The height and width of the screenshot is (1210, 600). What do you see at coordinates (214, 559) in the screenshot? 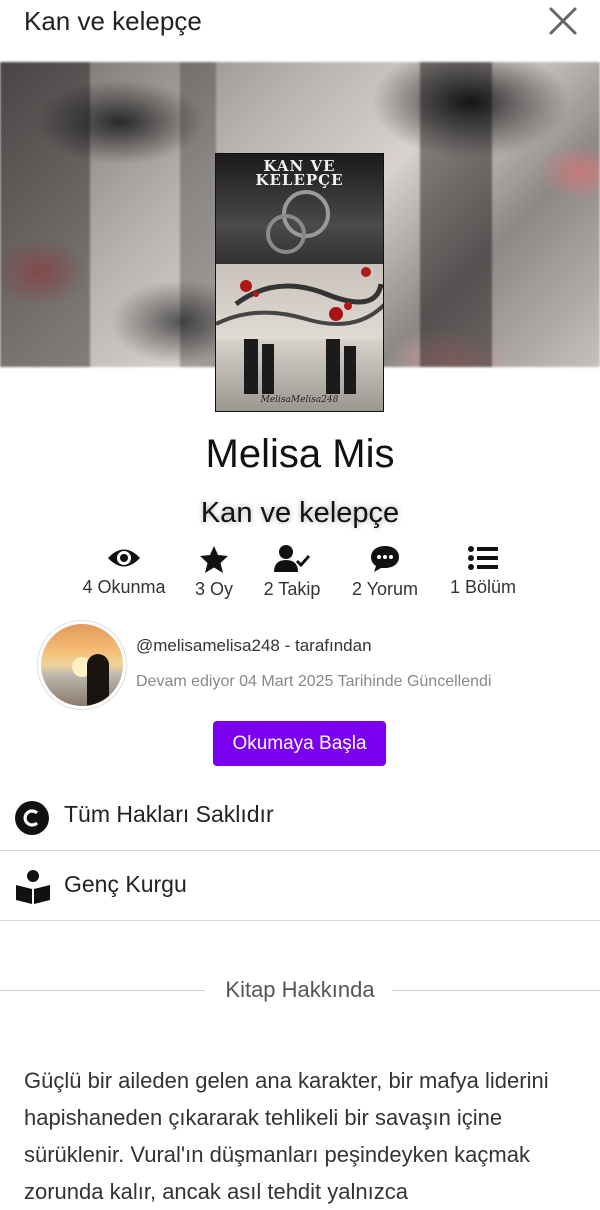
I see `star-icon` at bounding box center [214, 559].